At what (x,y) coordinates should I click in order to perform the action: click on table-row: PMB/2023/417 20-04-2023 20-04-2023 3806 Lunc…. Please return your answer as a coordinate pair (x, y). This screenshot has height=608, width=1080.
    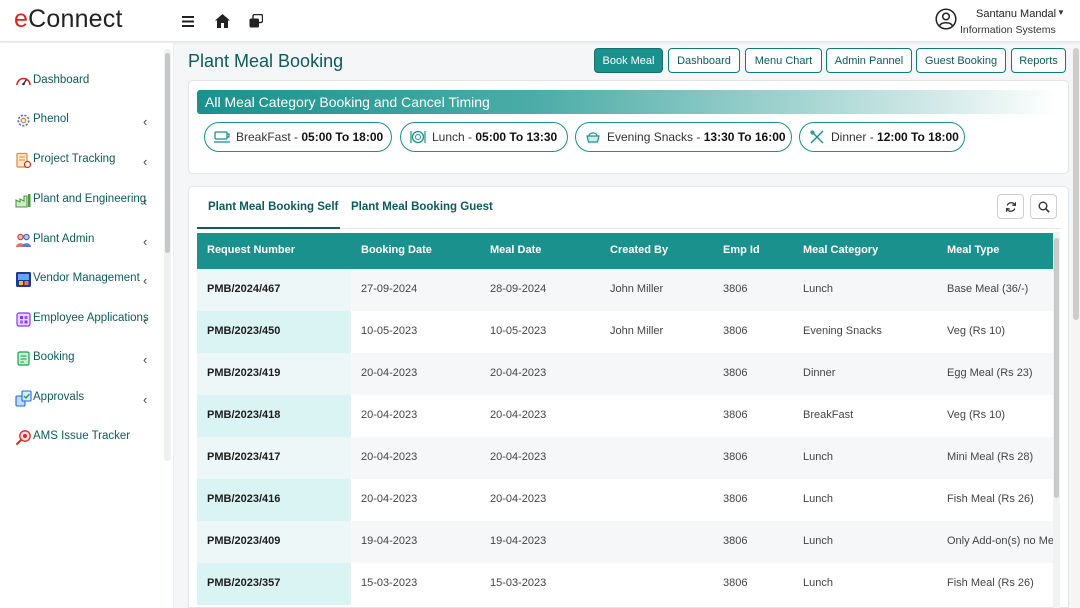
    Looking at the image, I should click on (625, 458).